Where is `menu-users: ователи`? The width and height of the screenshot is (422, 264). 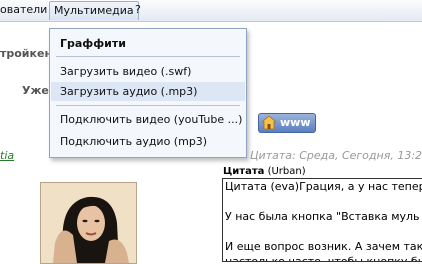
menu-users: ователи is located at coordinates (23, 10).